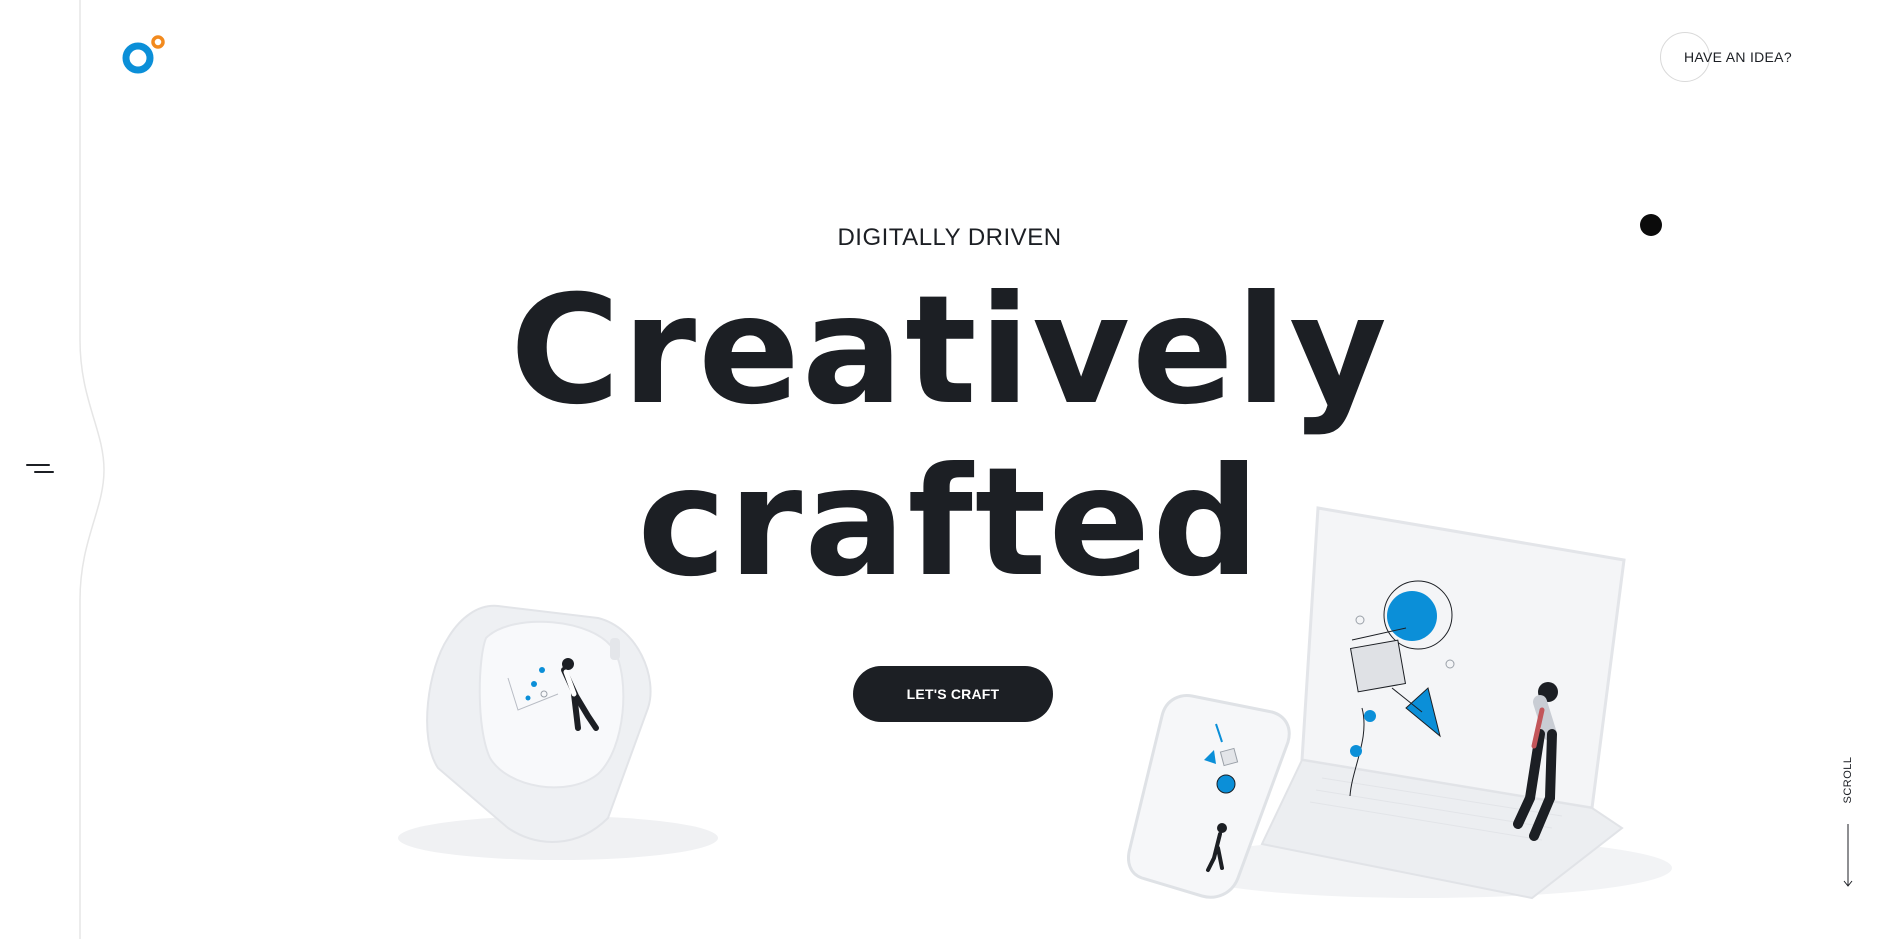 The width and height of the screenshot is (1899, 939). I want to click on laptop-phone-illustration, so click(1399, 703).